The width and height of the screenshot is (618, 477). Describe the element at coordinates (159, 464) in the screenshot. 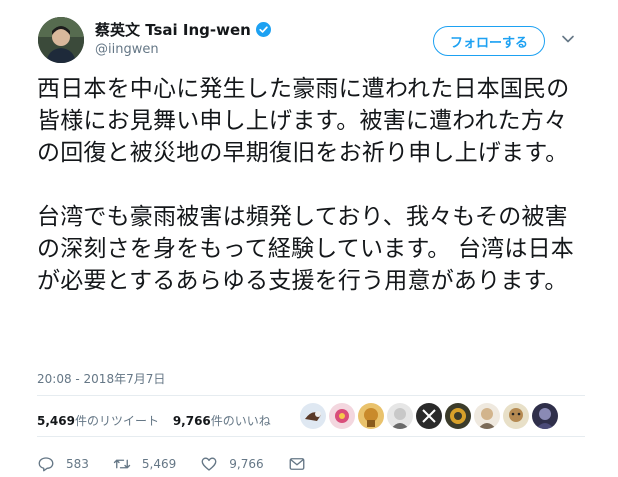

I see `retweet-count: 5,469` at that location.